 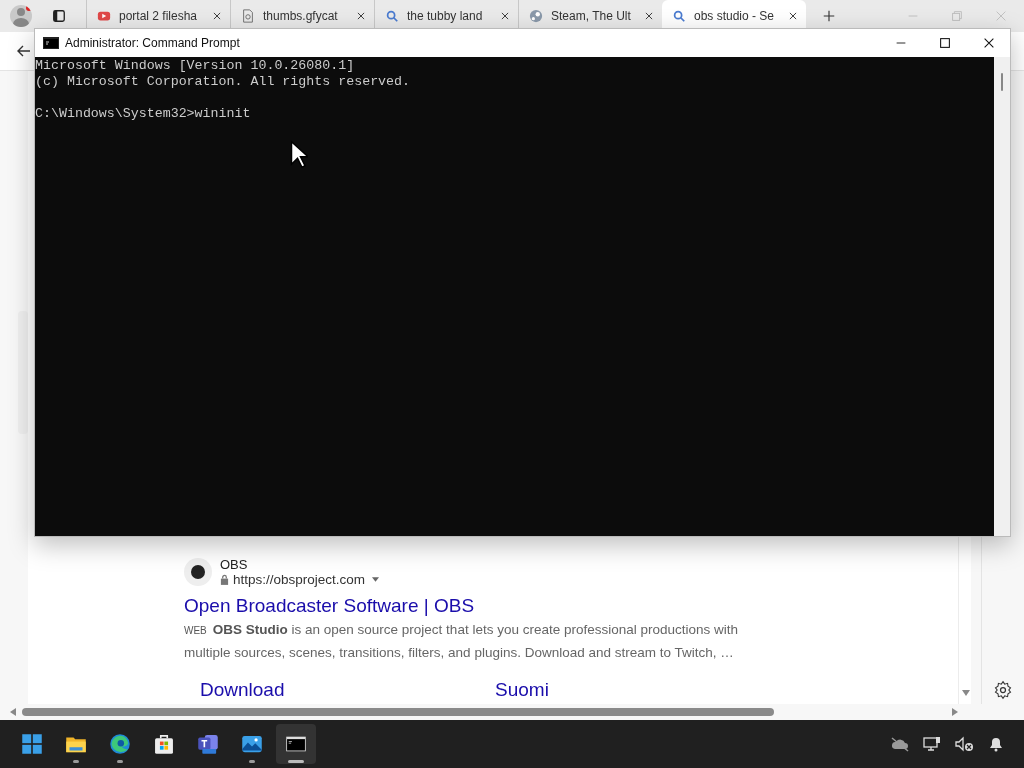 I want to click on window-title: Administrator: Command Prompt, so click(x=152, y=43).